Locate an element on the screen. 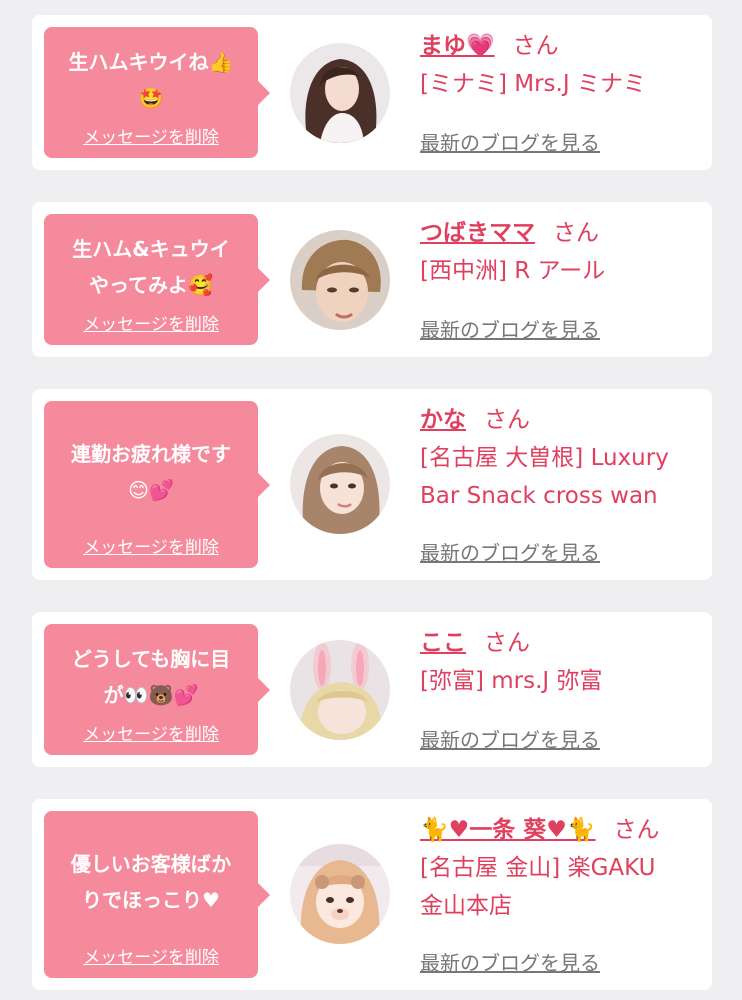  message-bubble: 連勤お疲れ様です 😊💕 メッセージを削除 is located at coordinates (157, 484).